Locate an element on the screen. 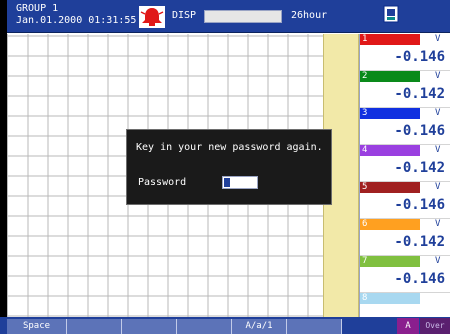  datetime-readout: Jan.01.2000 01:31:55 is located at coordinates (76, 20).